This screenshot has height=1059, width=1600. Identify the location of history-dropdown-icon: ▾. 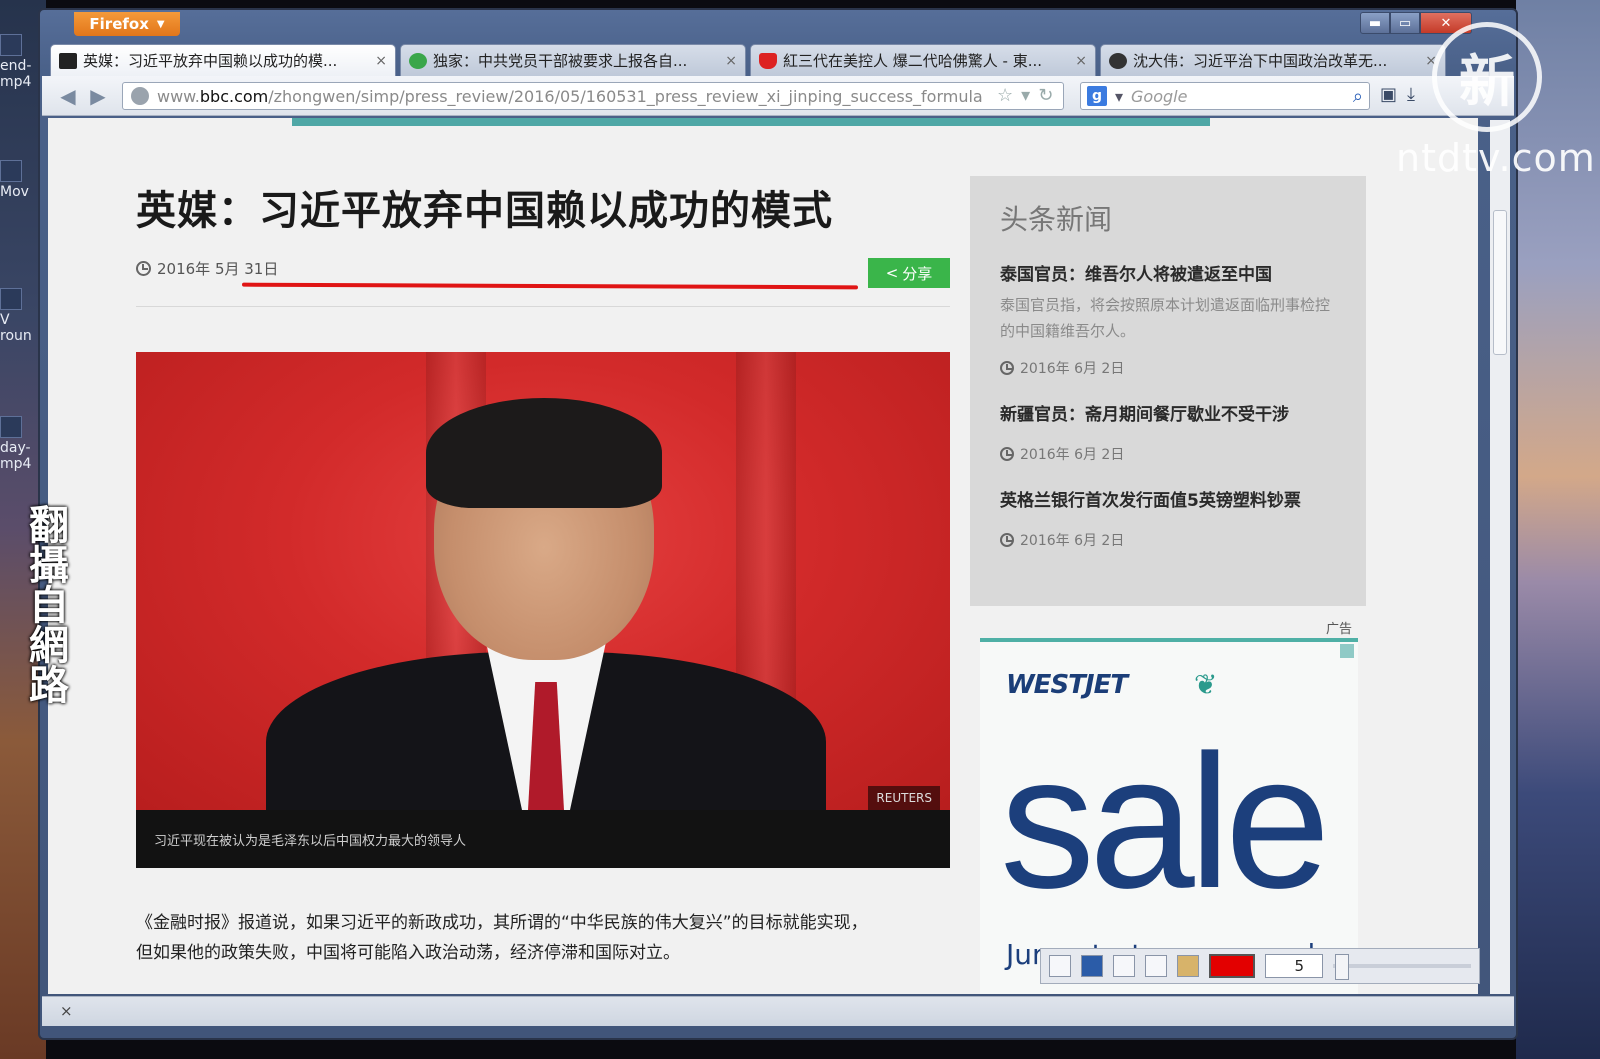
(1025, 95).